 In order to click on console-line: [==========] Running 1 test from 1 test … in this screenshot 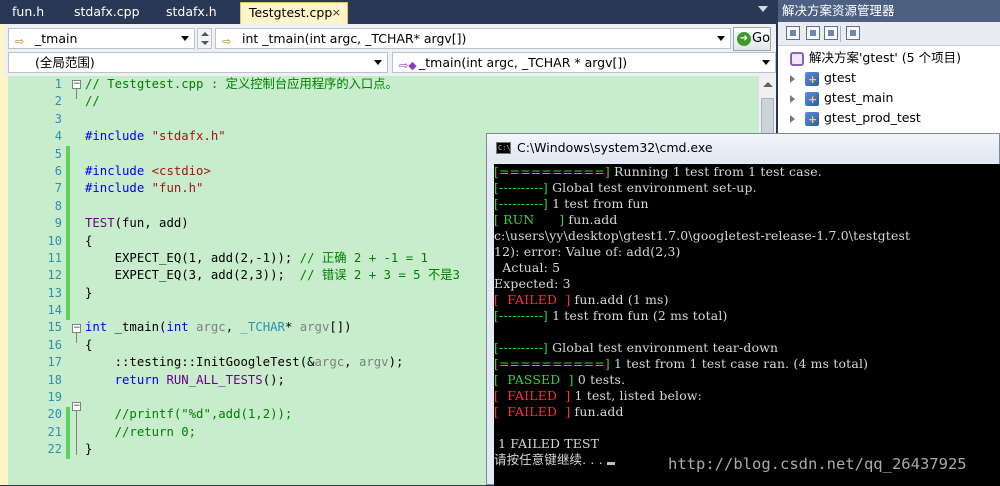, I will do `click(658, 171)`.